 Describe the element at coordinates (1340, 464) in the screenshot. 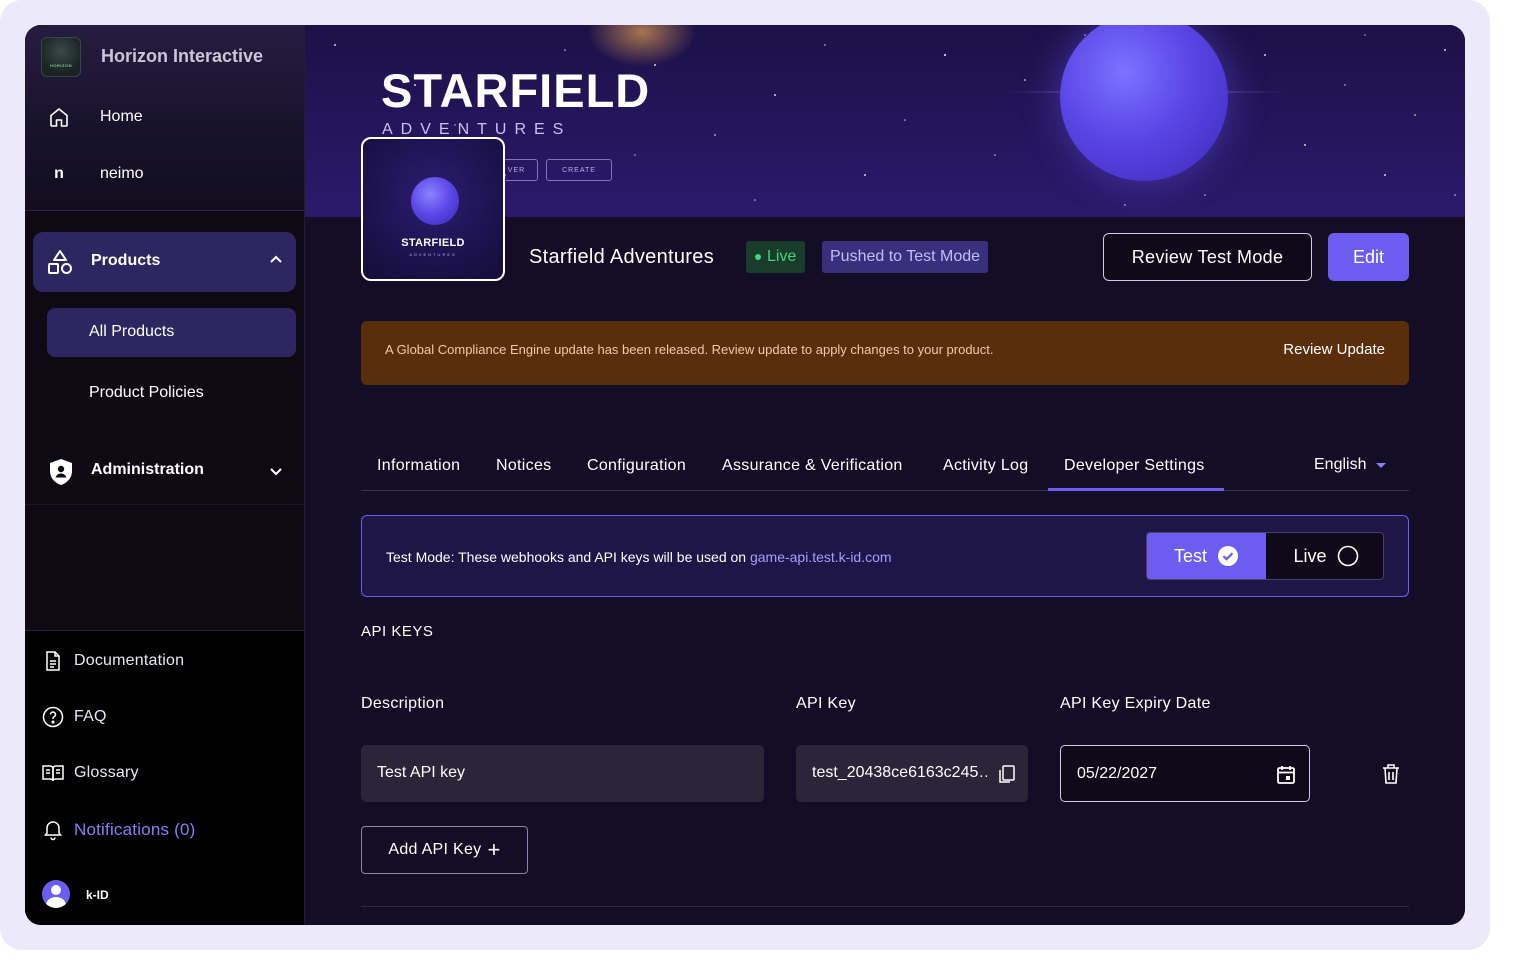

I see `language-label: English` at that location.